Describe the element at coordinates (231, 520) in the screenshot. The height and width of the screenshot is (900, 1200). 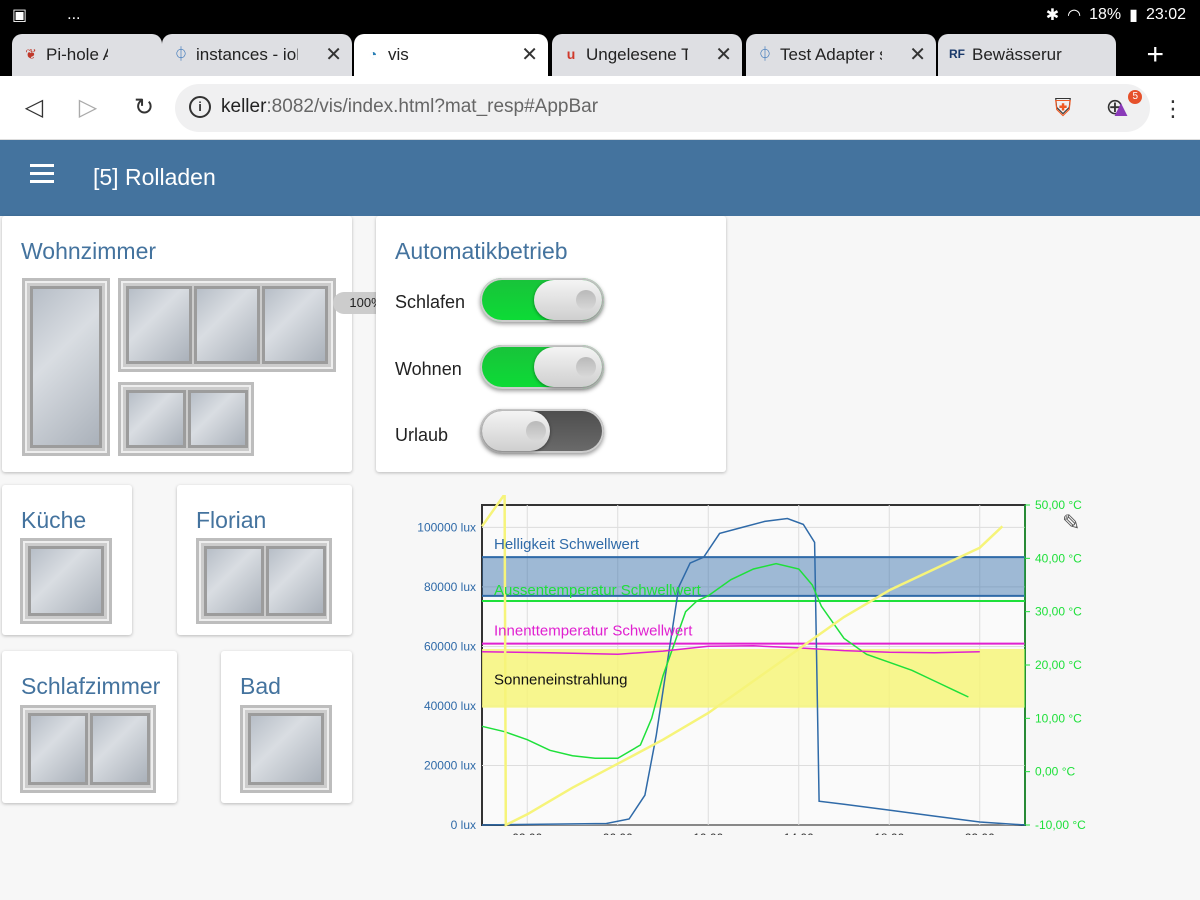
I see `room-title: Florian` at that location.